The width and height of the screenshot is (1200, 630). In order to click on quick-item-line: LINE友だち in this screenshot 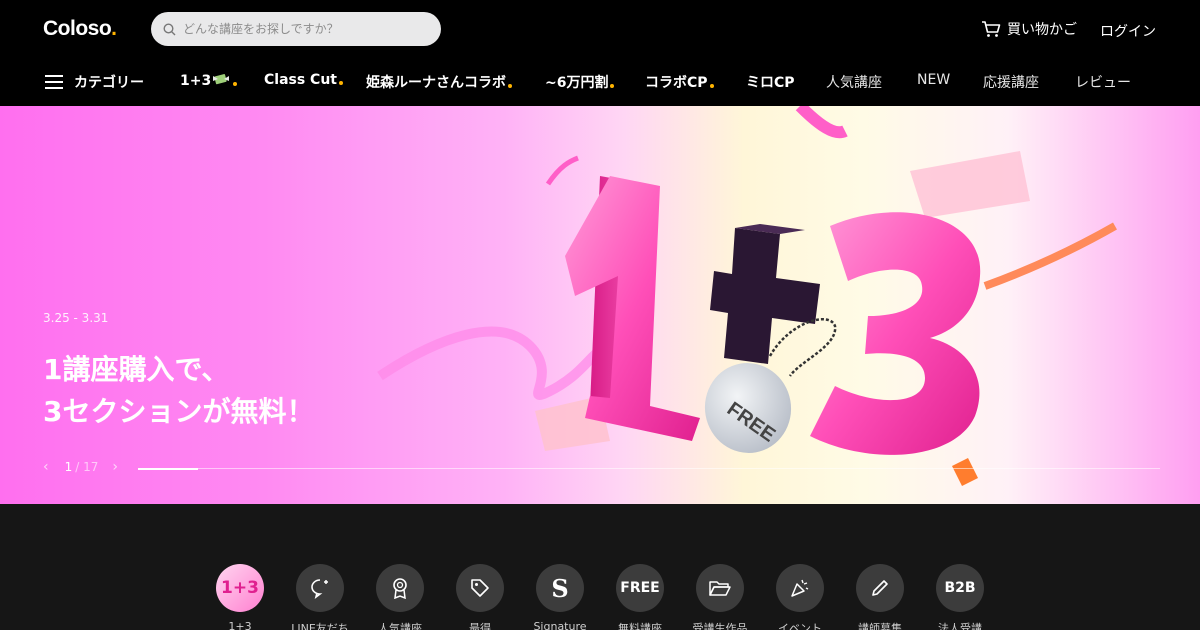, I will do `click(320, 597)`.